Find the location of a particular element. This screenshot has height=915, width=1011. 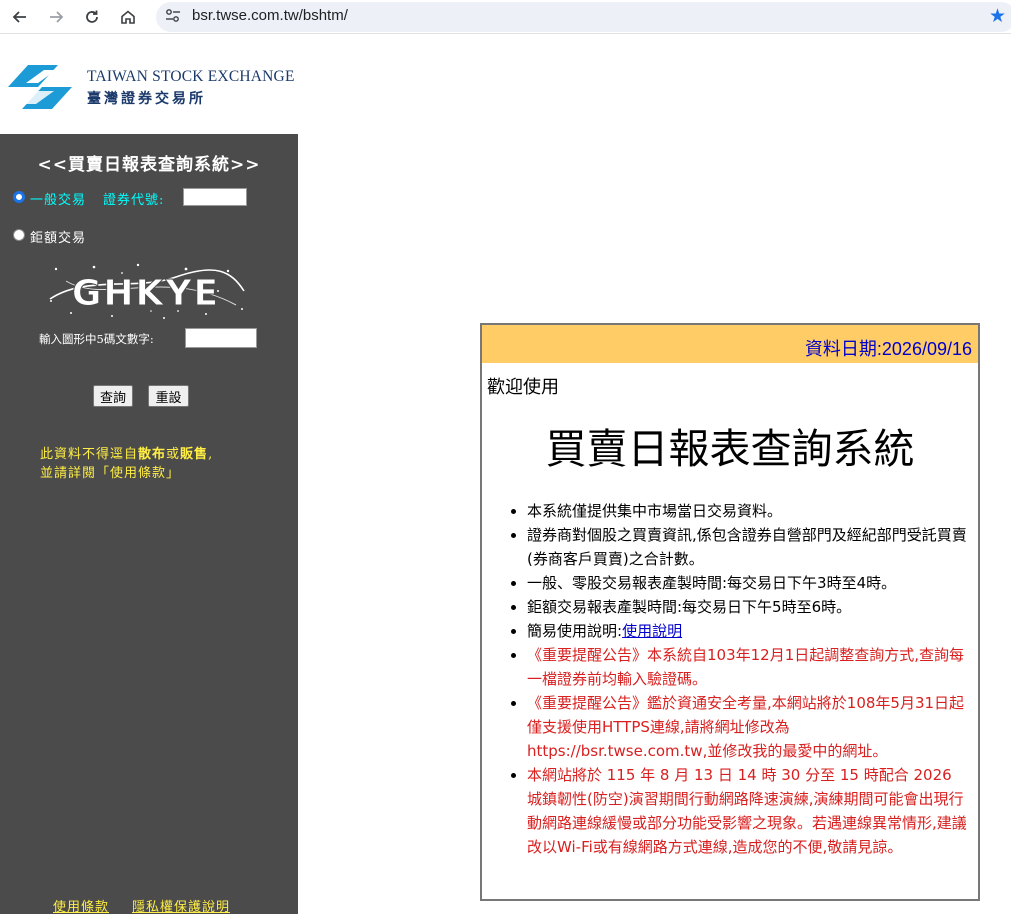

forward-button is located at coordinates (56, 17).